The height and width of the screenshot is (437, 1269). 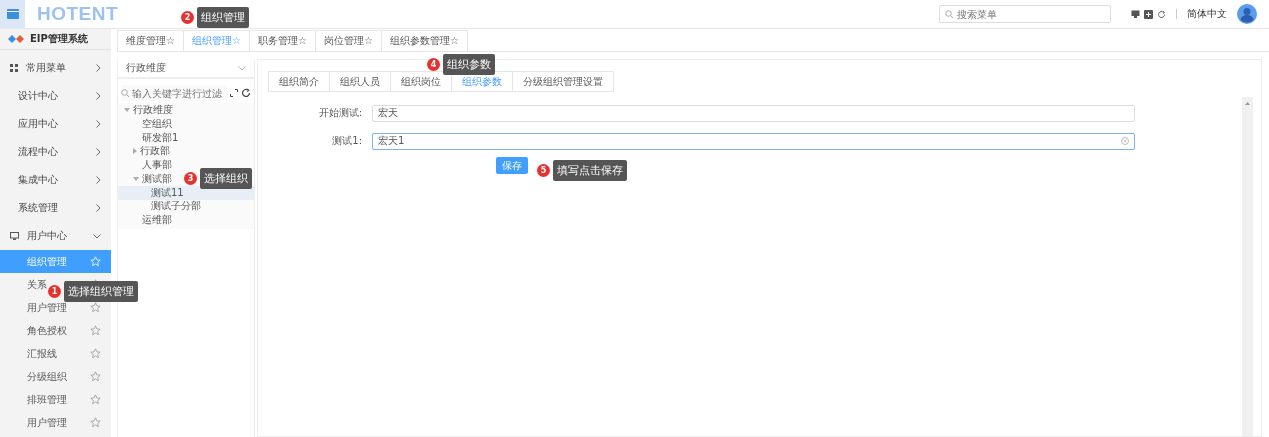 What do you see at coordinates (186, 69) in the screenshot?
I see `dimension-select: 行政维度` at bounding box center [186, 69].